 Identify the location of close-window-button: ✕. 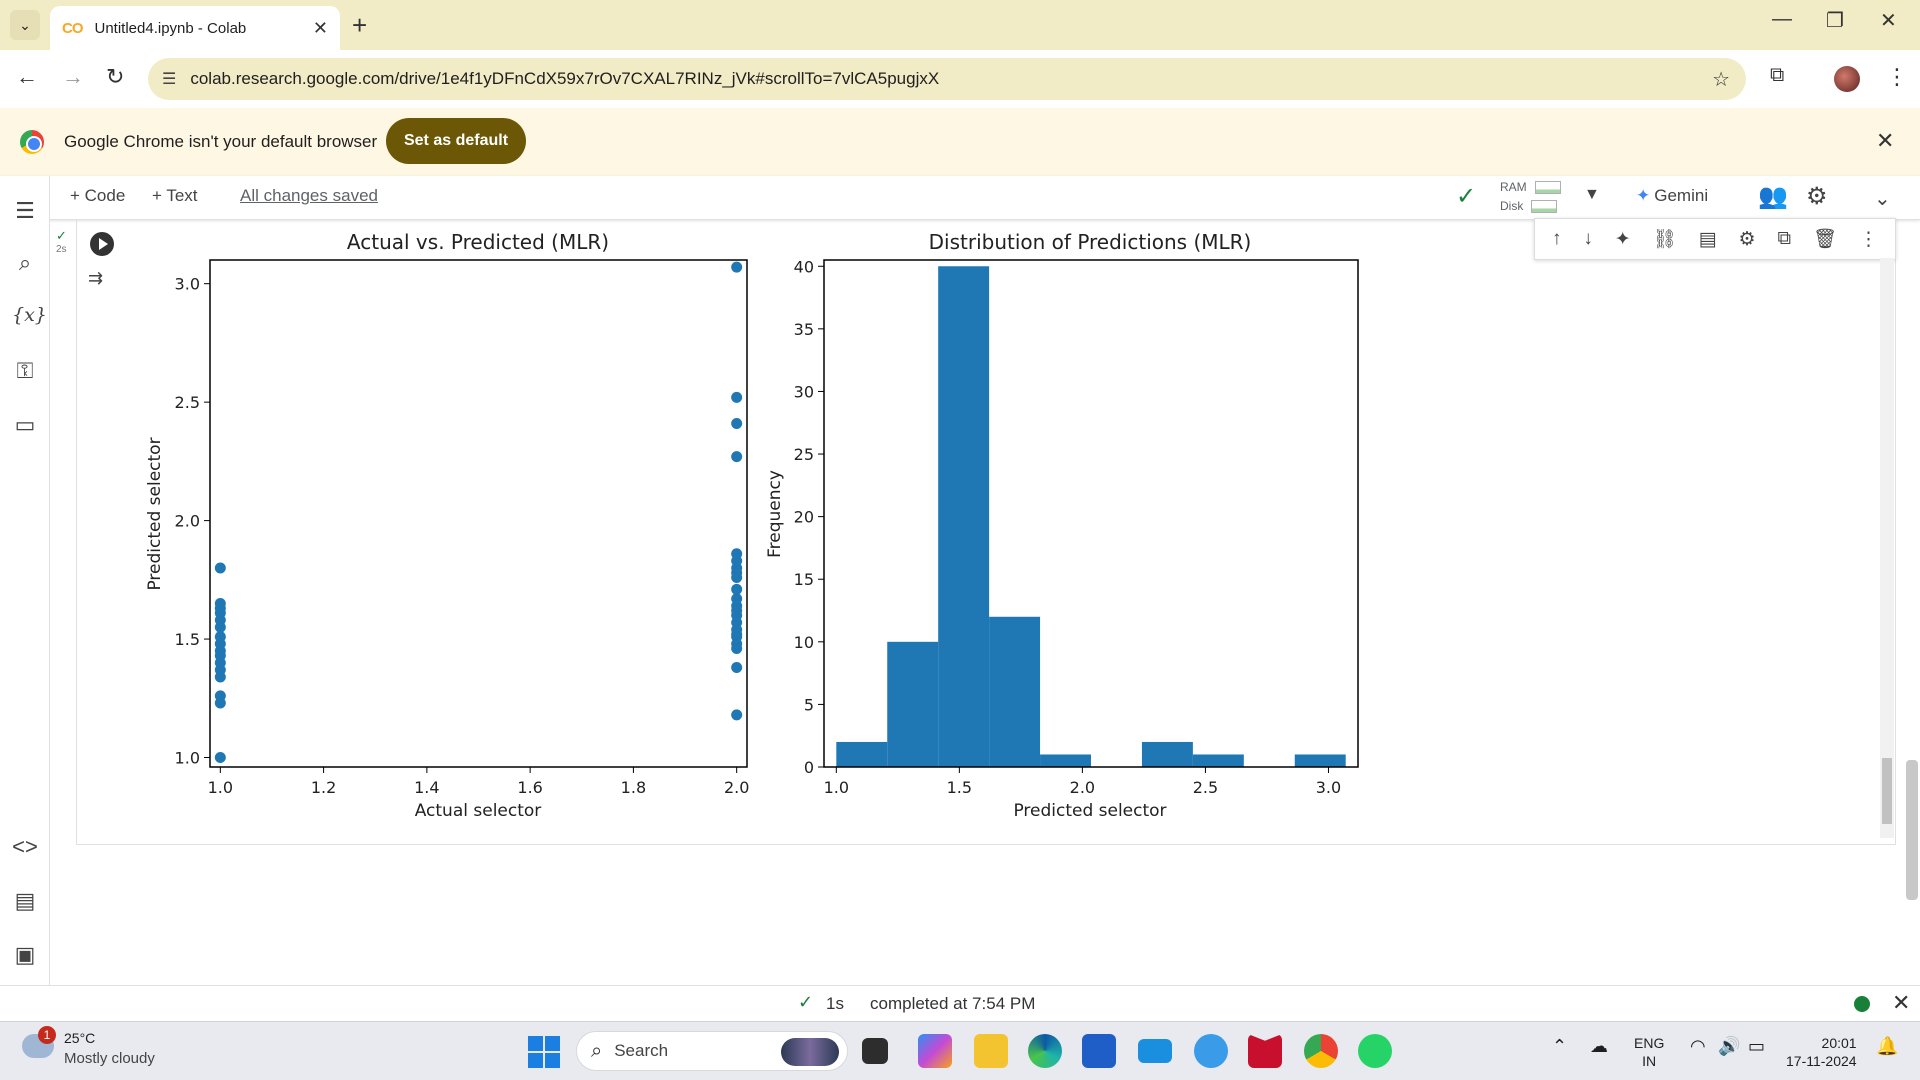
(1888, 20).